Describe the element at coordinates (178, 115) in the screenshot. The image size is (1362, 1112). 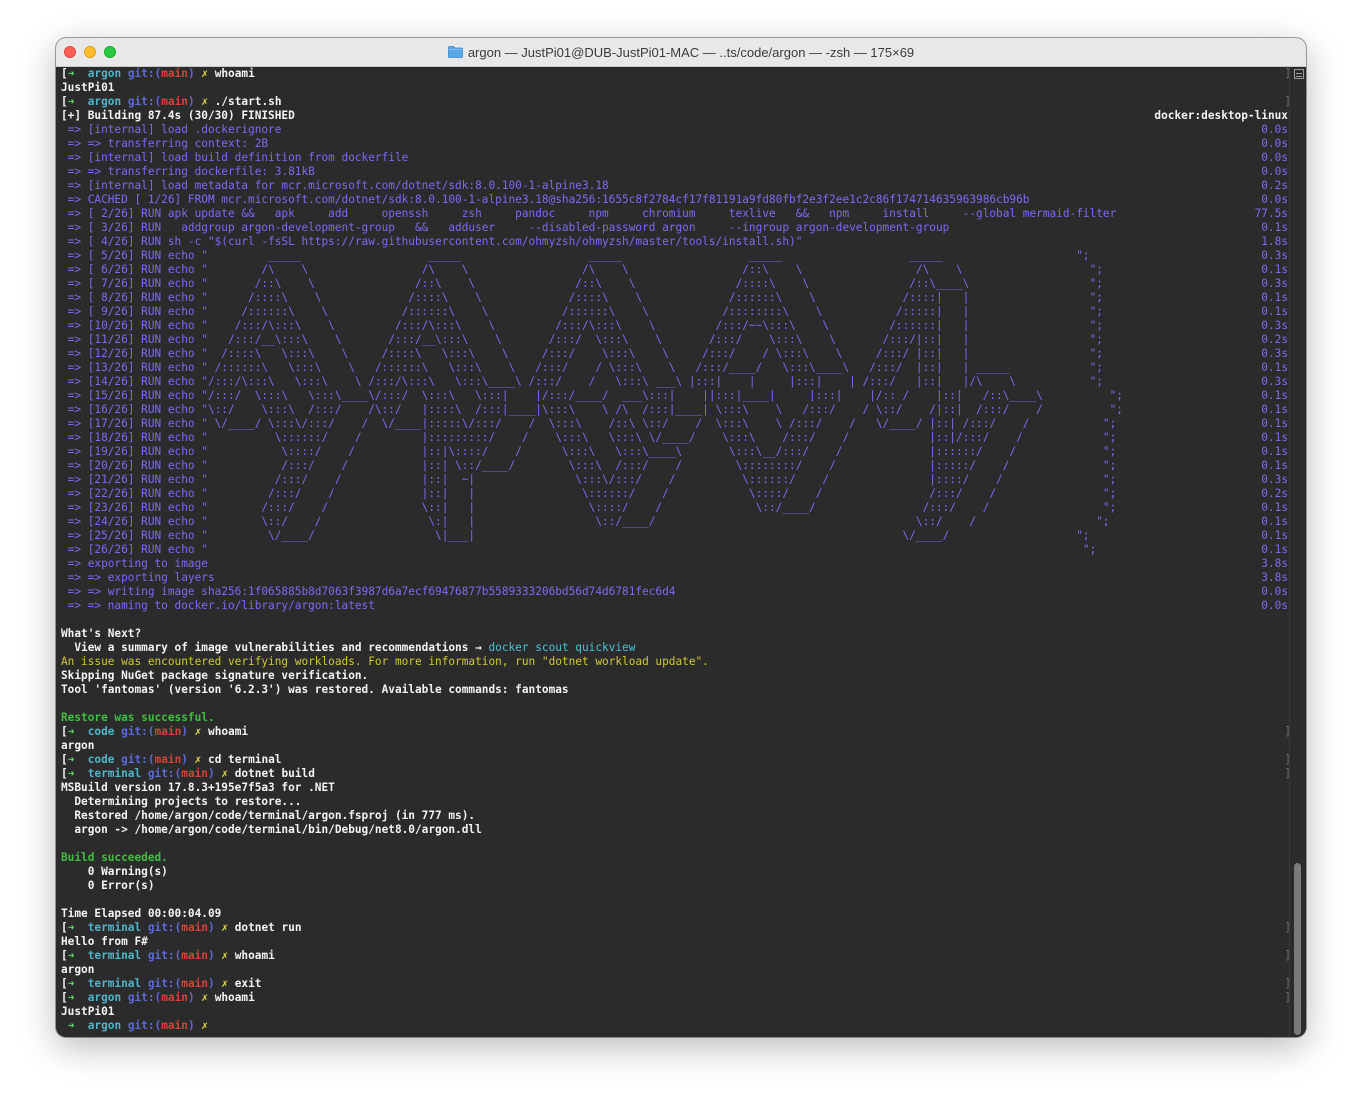
I see `output-text: [+] Building 87.4s (30/30) FINISHED` at that location.